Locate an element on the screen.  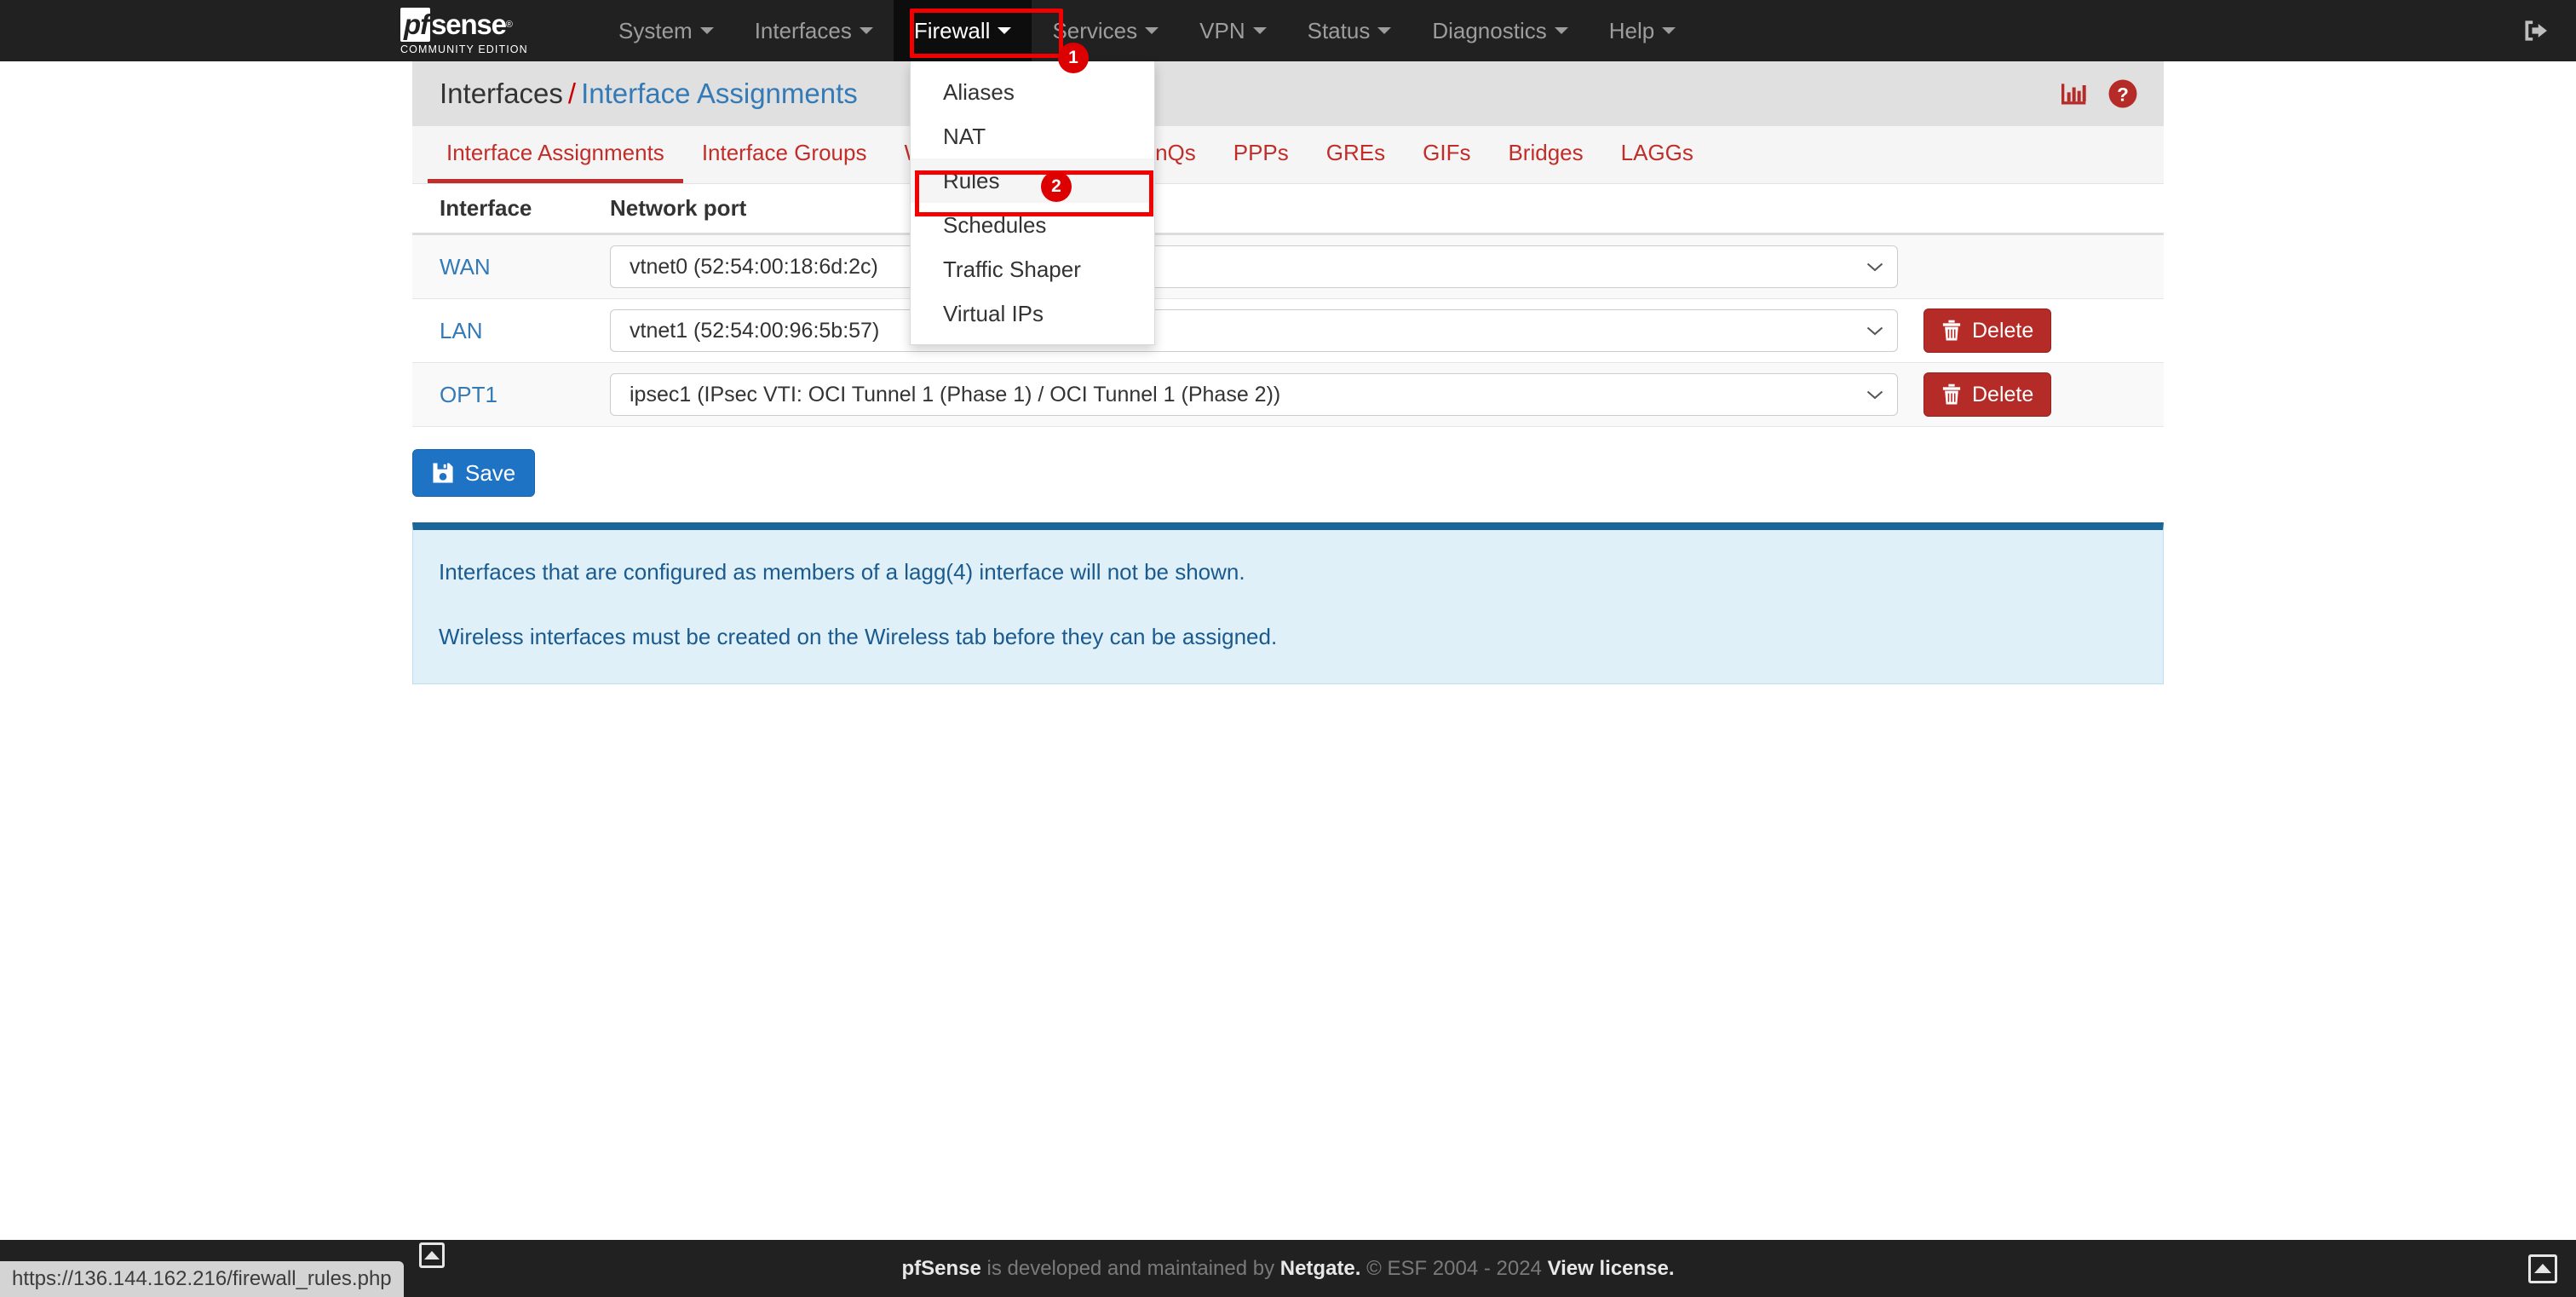
save-label: Save is located at coordinates (491, 472).